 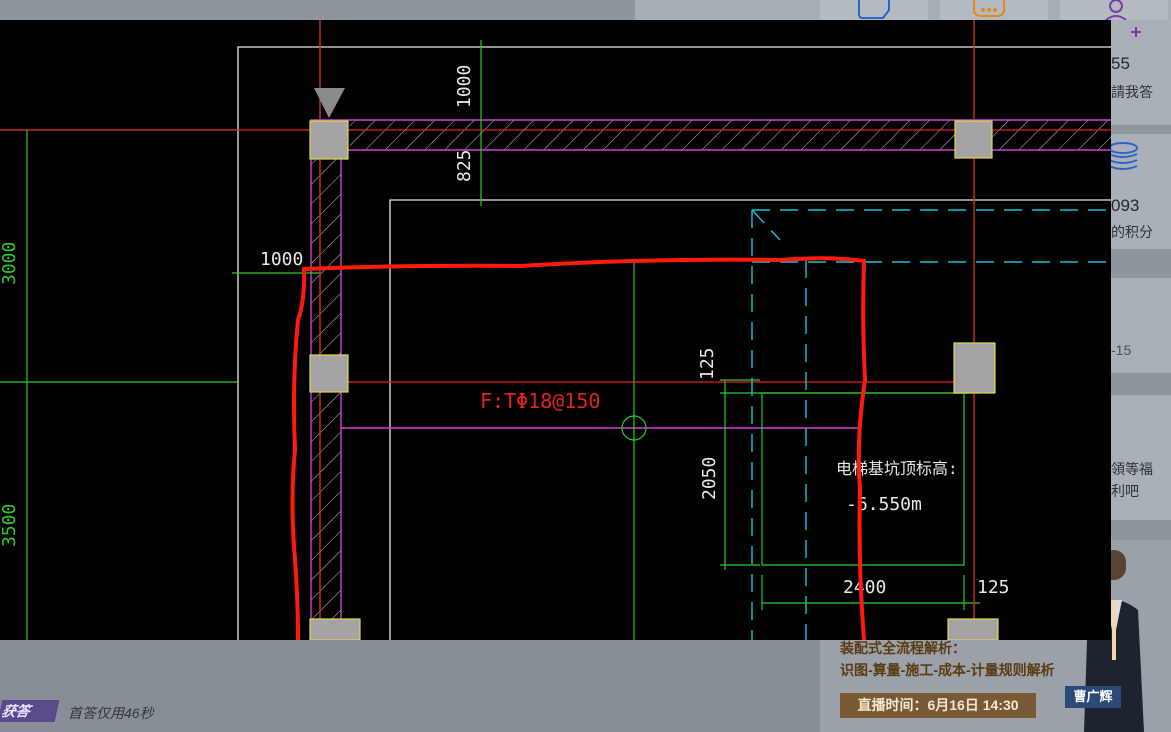 I want to click on answers-stat: 55 請我答, so click(x=1141, y=72).